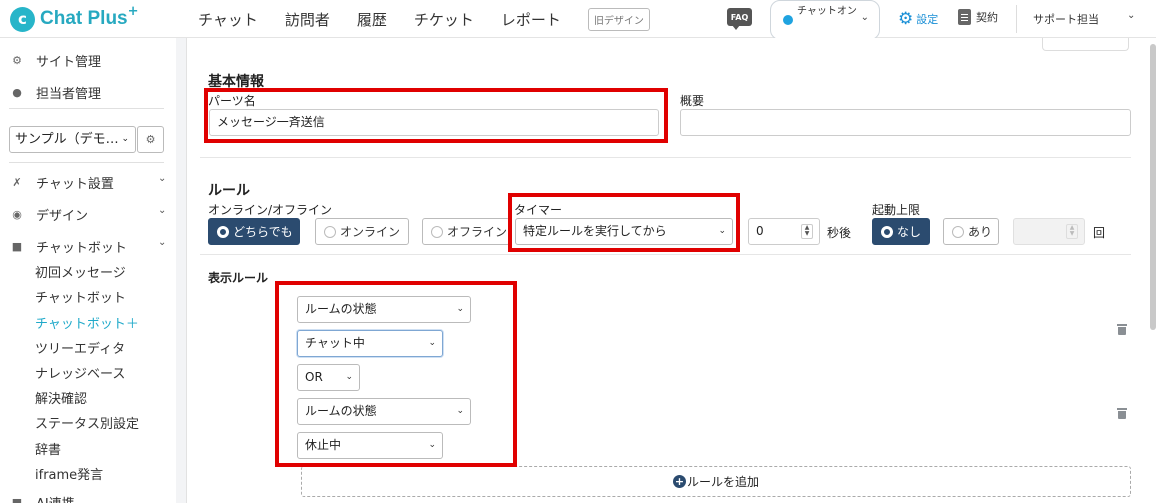  What do you see at coordinates (370, 445) in the screenshot?
I see `rule-2-value-select: 休止中 ⌄` at bounding box center [370, 445].